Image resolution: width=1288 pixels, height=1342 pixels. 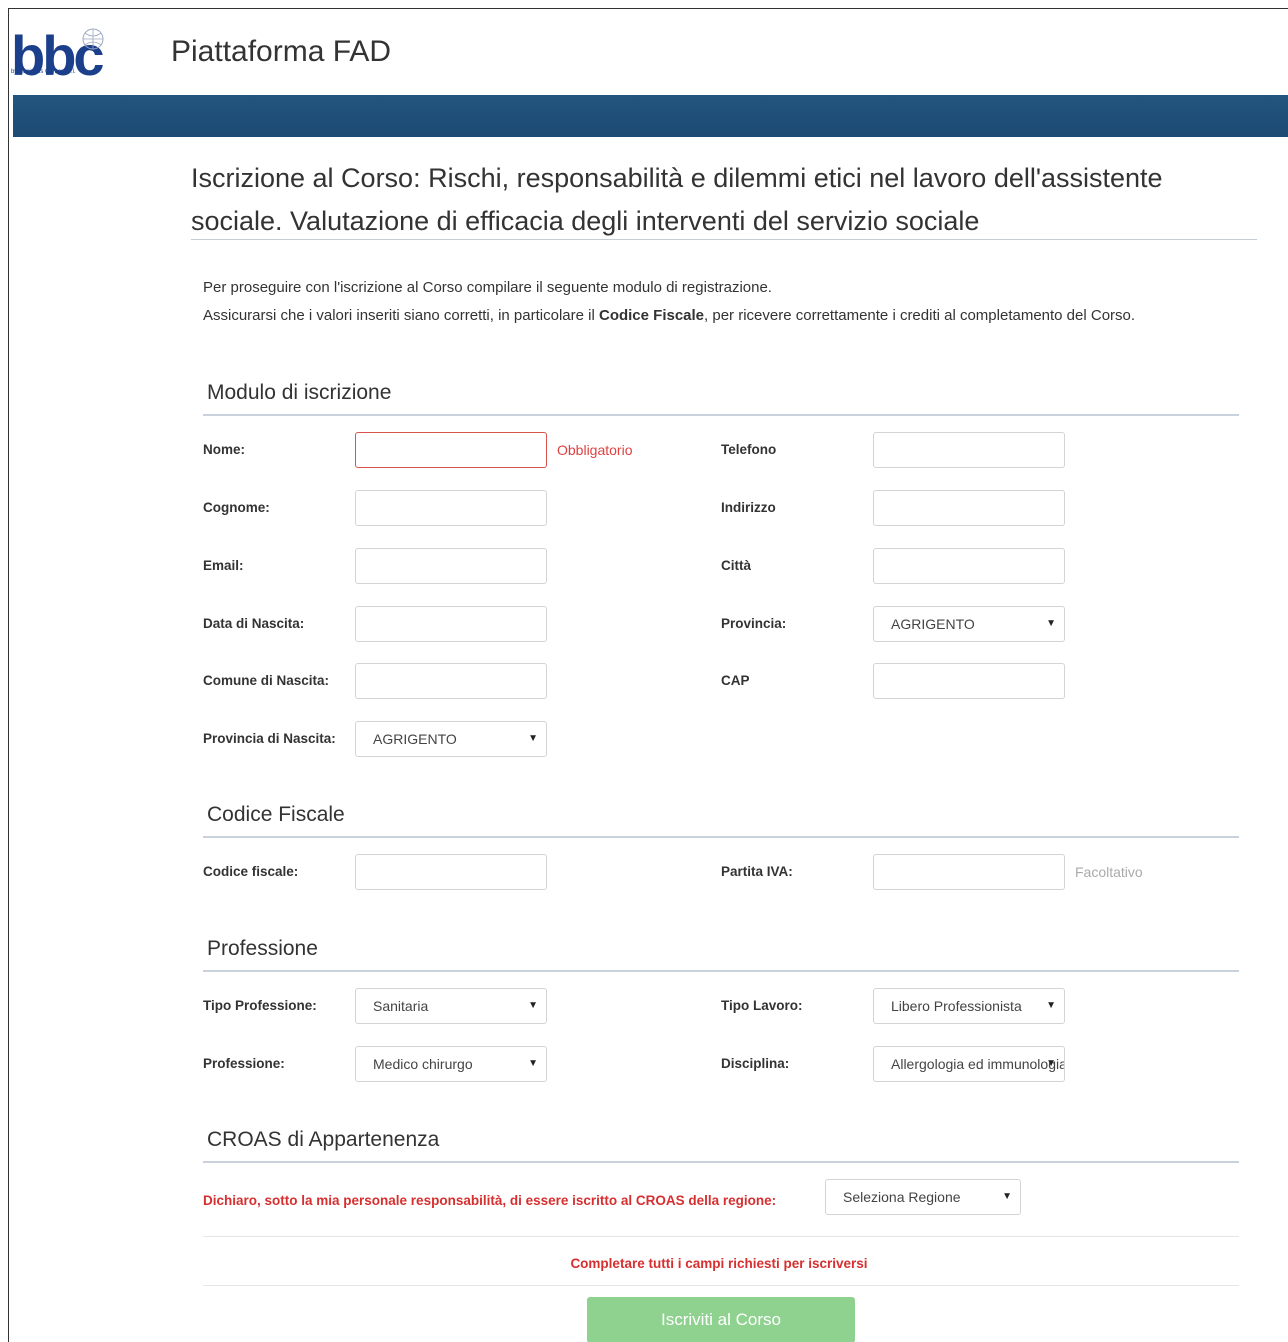 I want to click on citta-input, so click(x=969, y=566).